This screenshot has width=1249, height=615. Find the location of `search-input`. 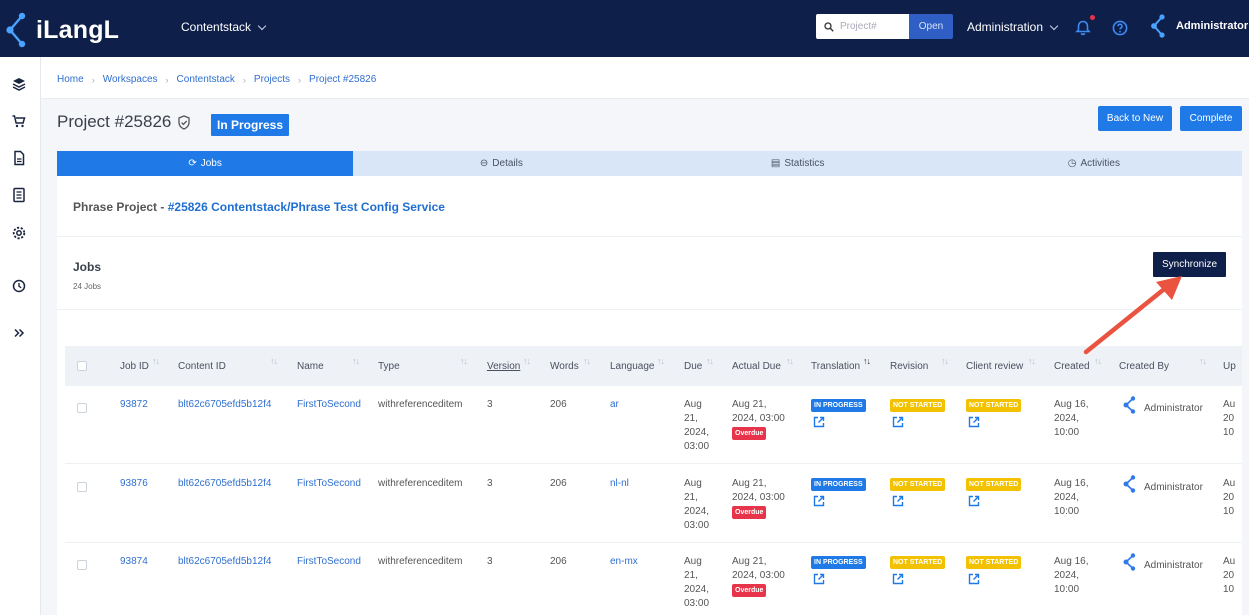

search-input is located at coordinates (870, 26).